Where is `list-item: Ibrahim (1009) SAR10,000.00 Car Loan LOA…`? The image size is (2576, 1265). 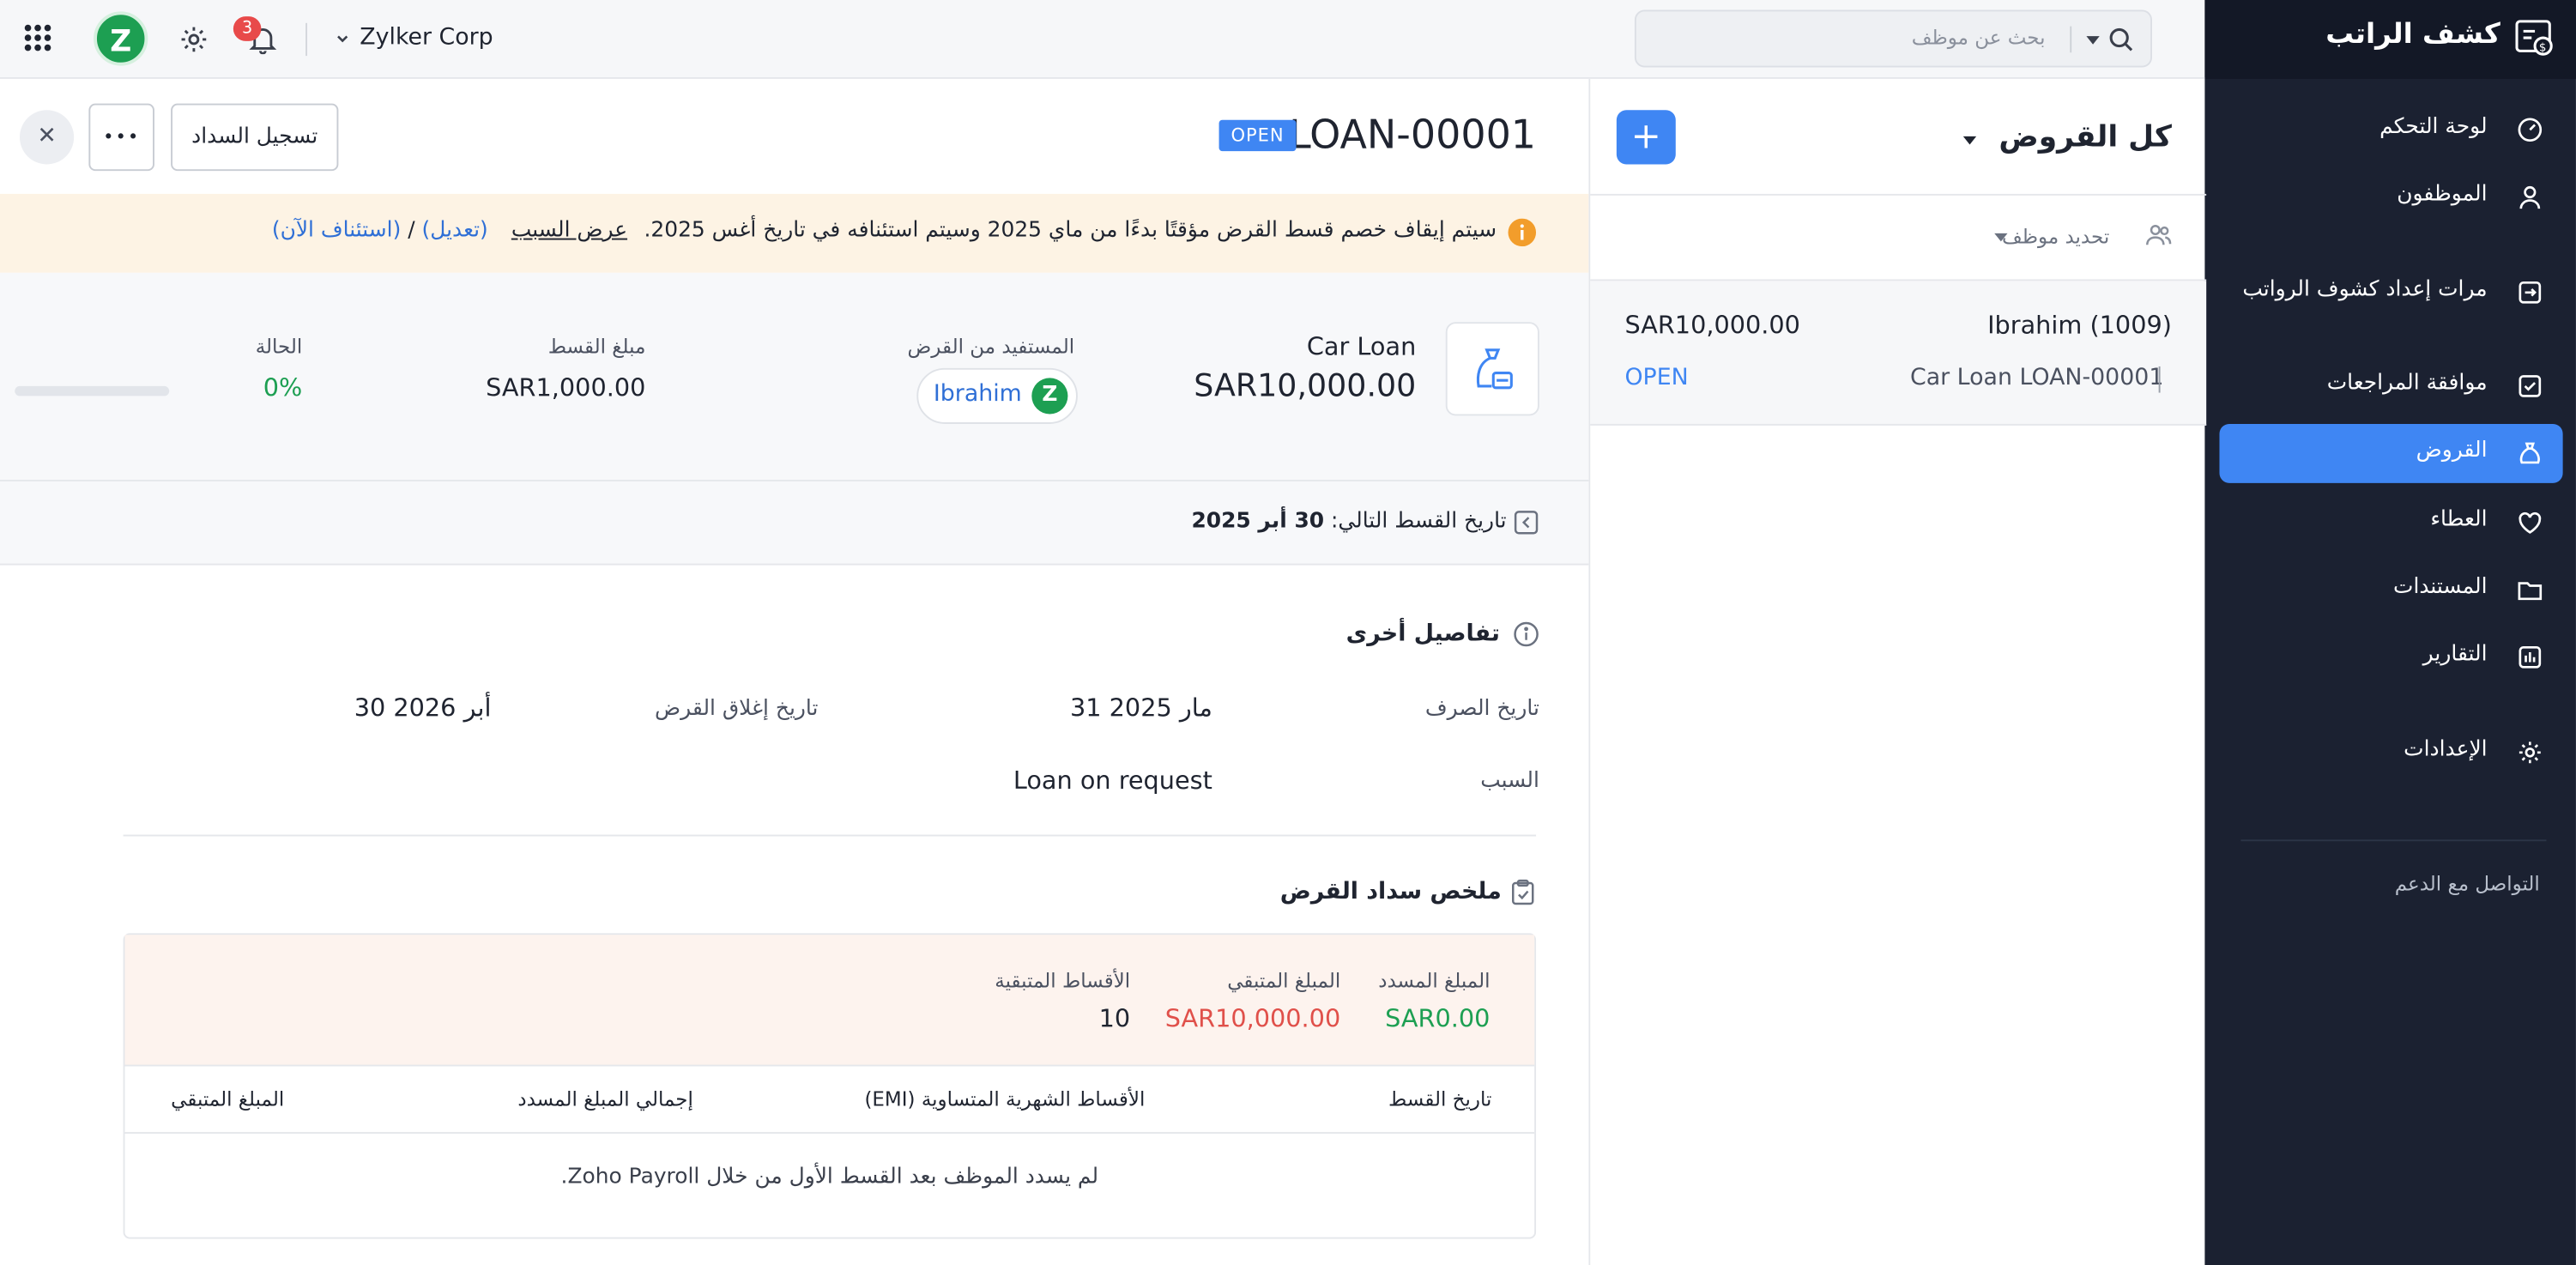 list-item: Ibrahim (1009) SAR10,000.00 Car Loan LOA… is located at coordinates (1898, 353).